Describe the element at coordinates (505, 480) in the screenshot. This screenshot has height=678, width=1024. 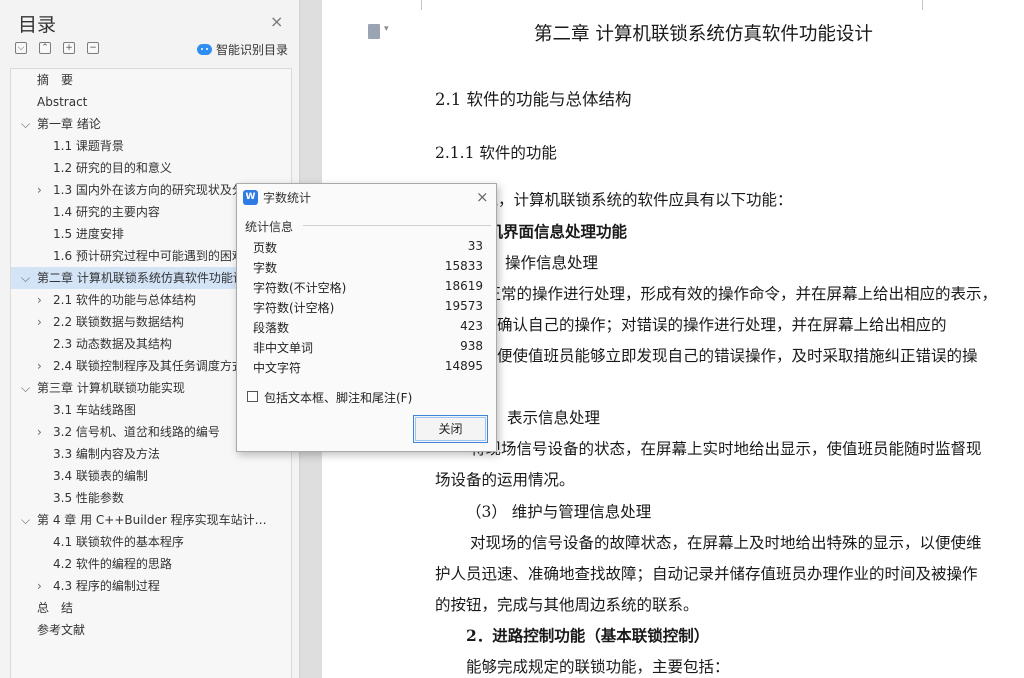
I see `body-line: 场设备的运用情况。` at that location.